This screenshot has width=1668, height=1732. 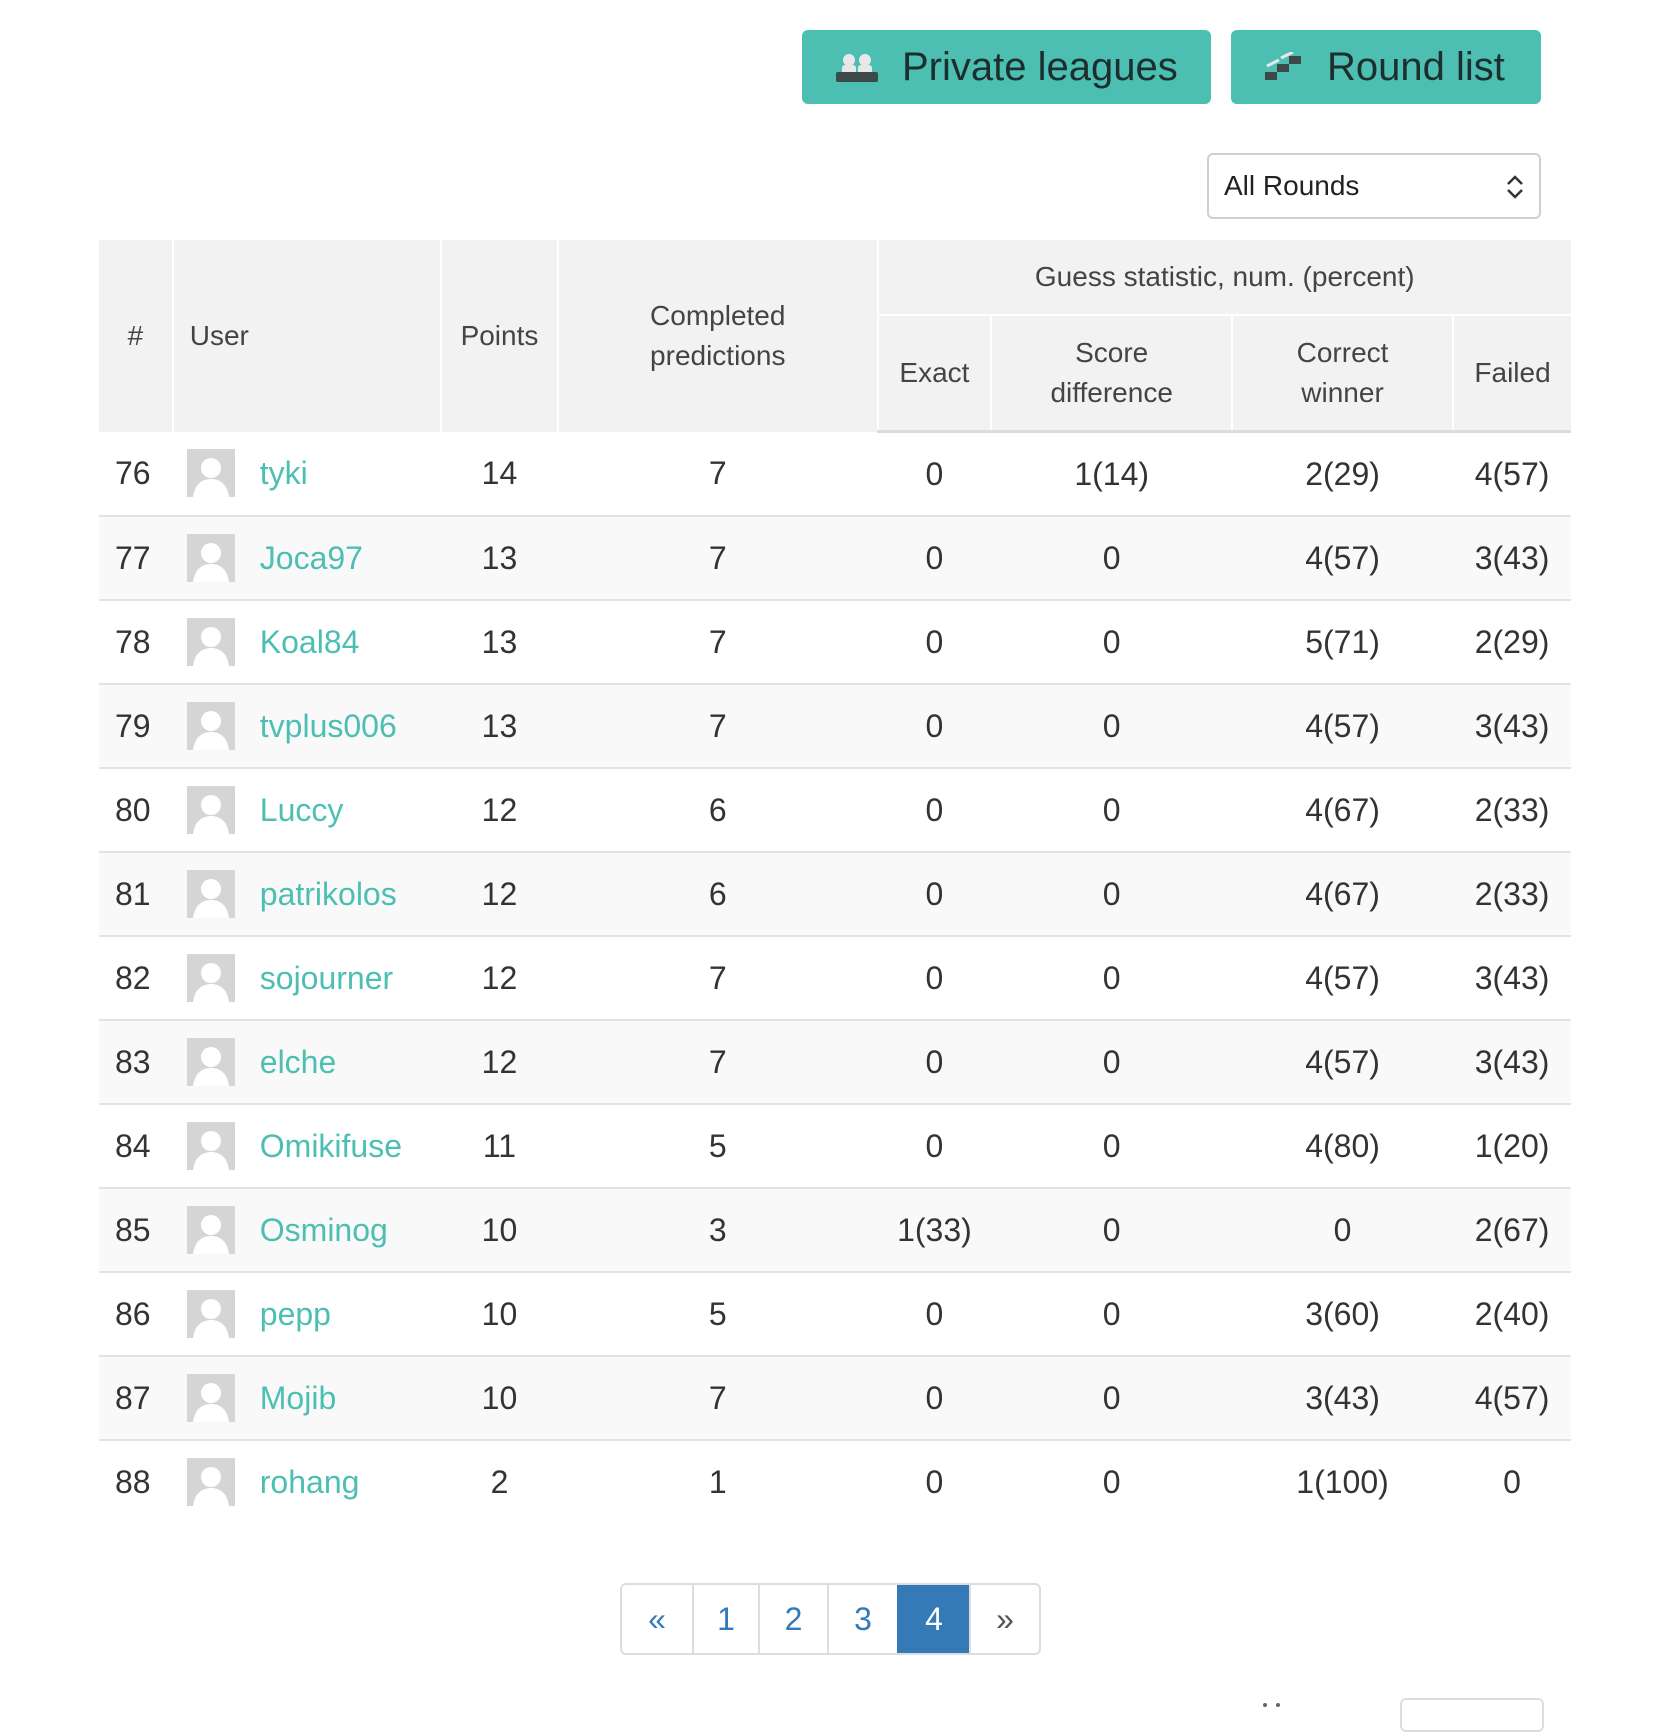 What do you see at coordinates (298, 1398) in the screenshot?
I see `user-link: Mojib` at bounding box center [298, 1398].